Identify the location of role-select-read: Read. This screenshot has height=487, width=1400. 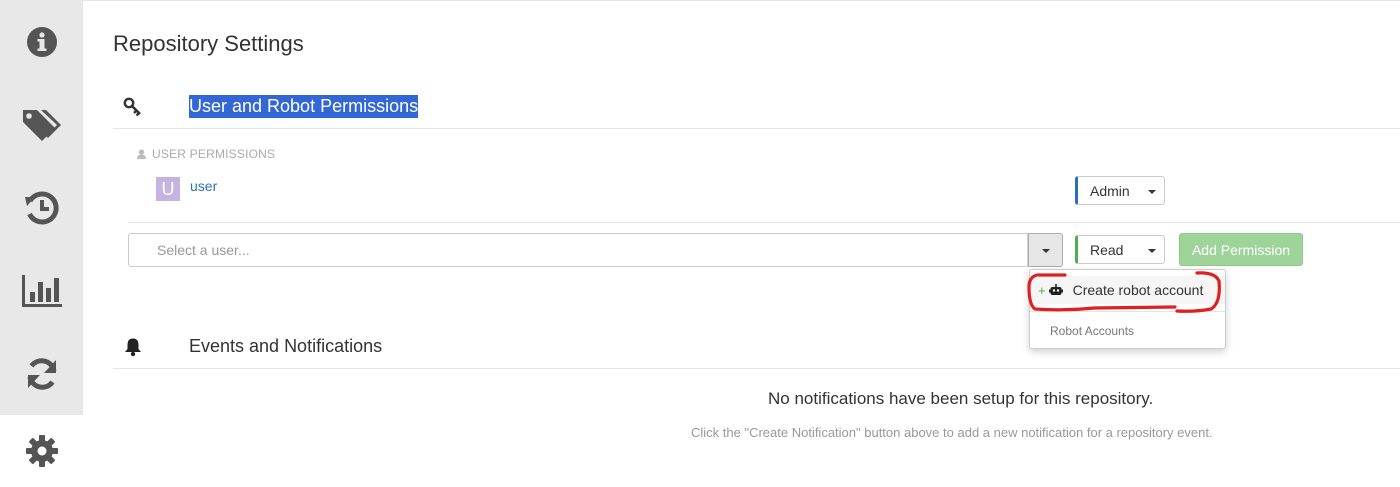
(1120, 249).